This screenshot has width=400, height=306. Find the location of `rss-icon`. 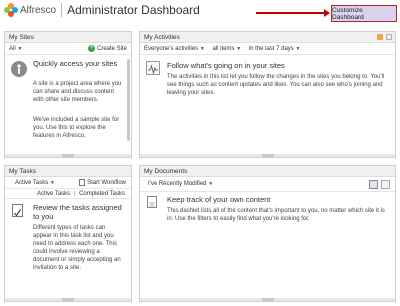

rss-icon is located at coordinates (380, 37).